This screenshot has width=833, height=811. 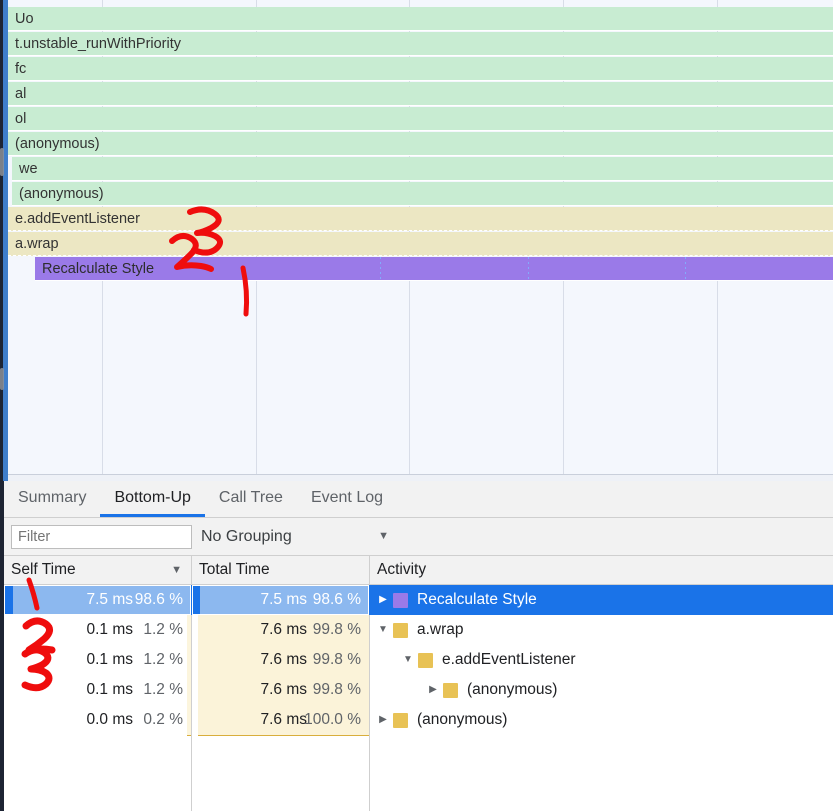 I want to click on column-header-self: Self Time ▼, so click(x=97, y=570).